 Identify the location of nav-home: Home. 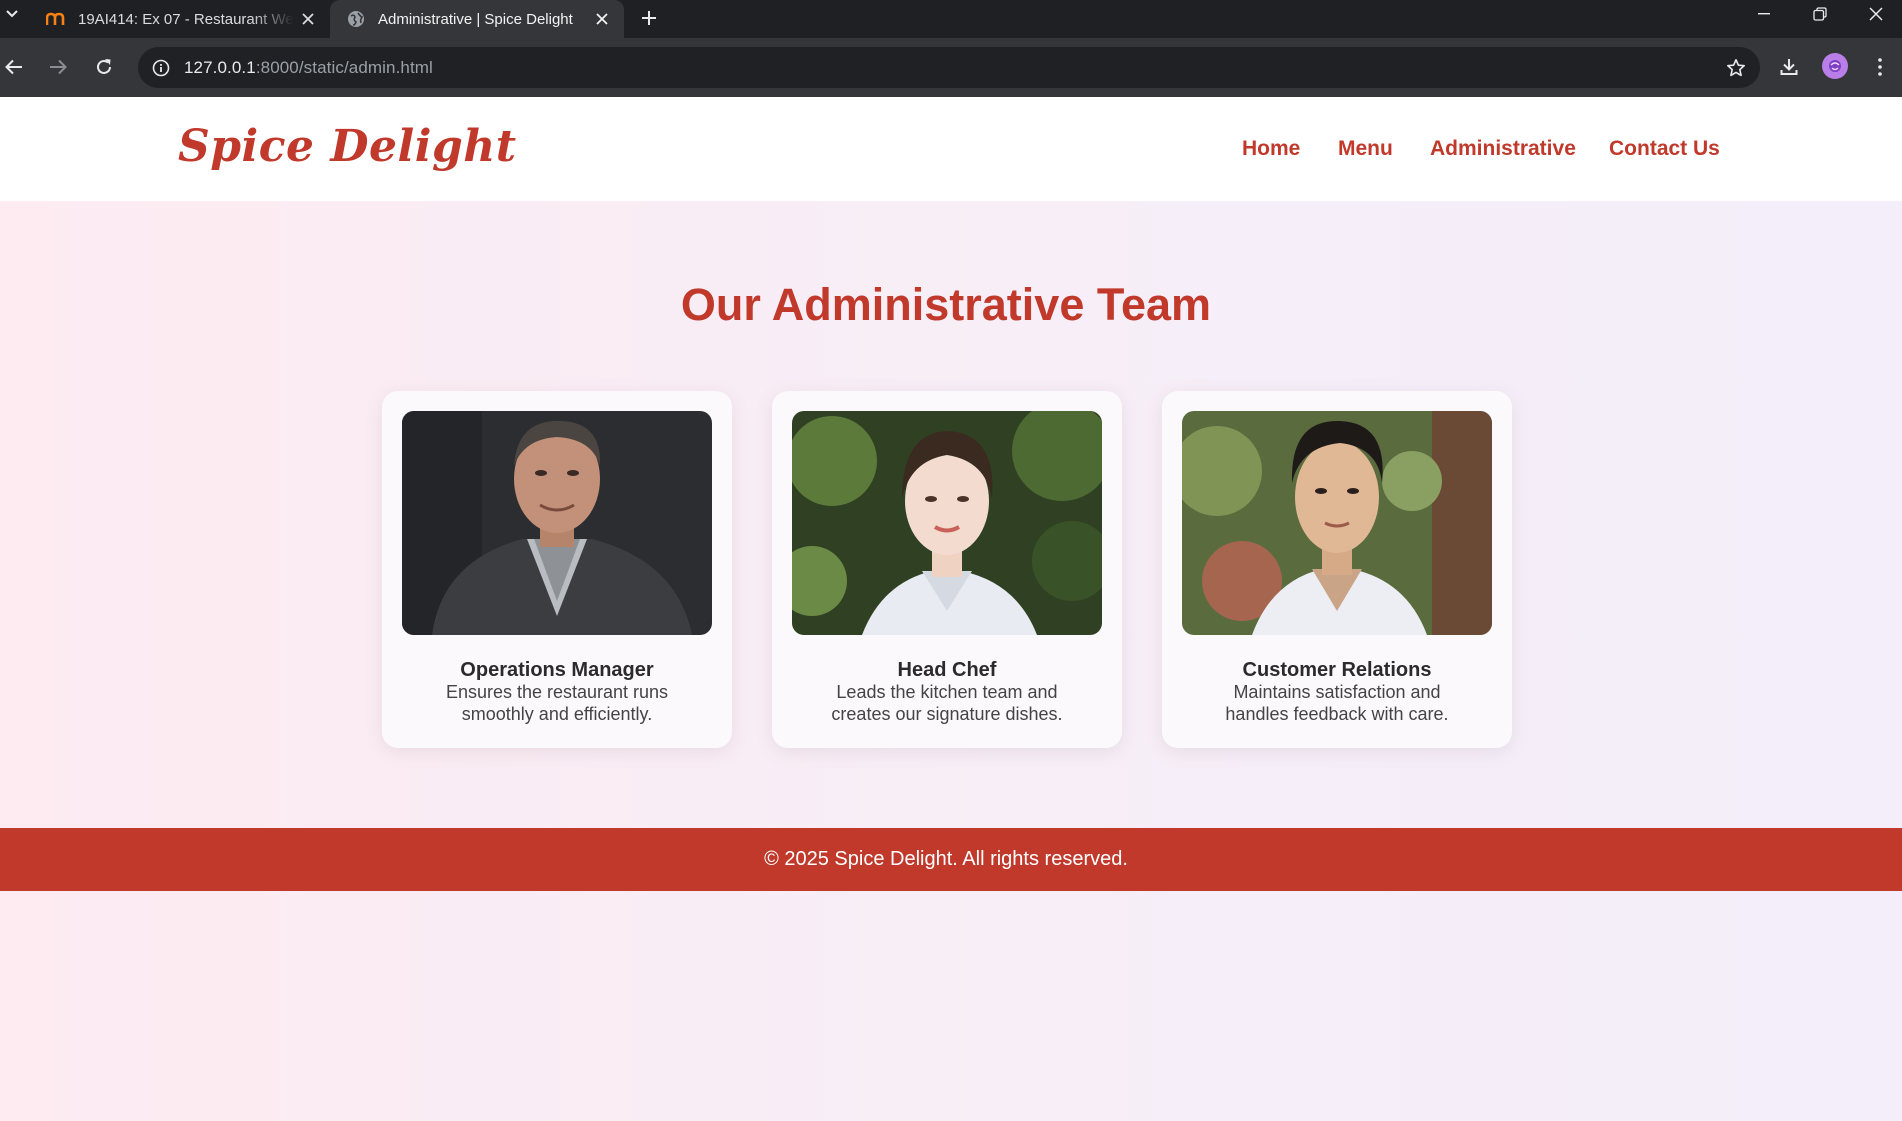
(1271, 149).